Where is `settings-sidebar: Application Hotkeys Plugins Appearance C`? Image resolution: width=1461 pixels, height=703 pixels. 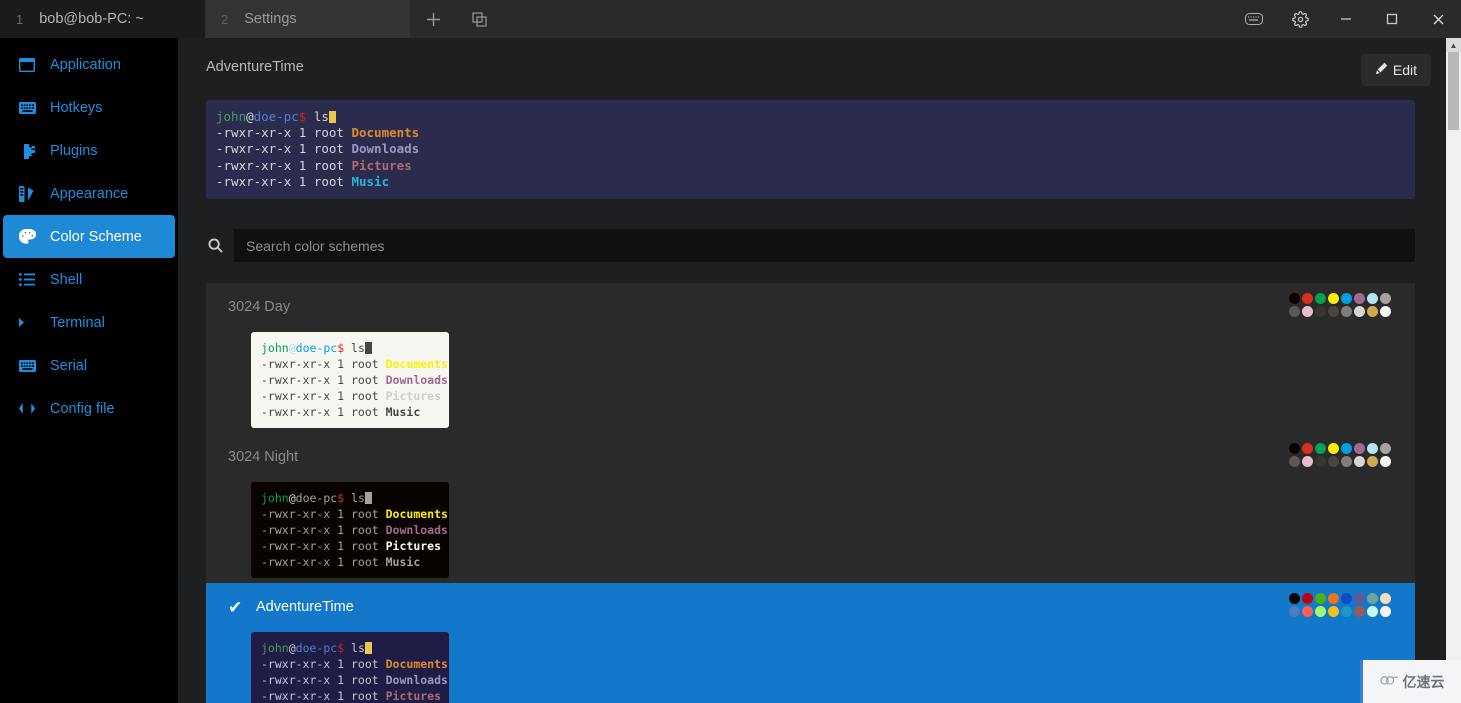 settings-sidebar: Application Hotkeys Plugins Appearance C is located at coordinates (89, 370).